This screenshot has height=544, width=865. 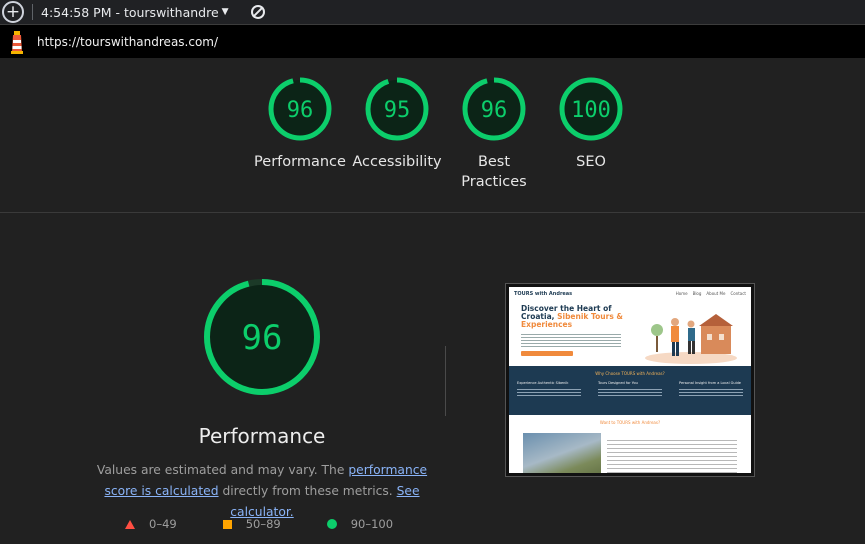 What do you see at coordinates (543, 293) in the screenshot?
I see `site-logo: TOURS with Andreas` at bounding box center [543, 293].